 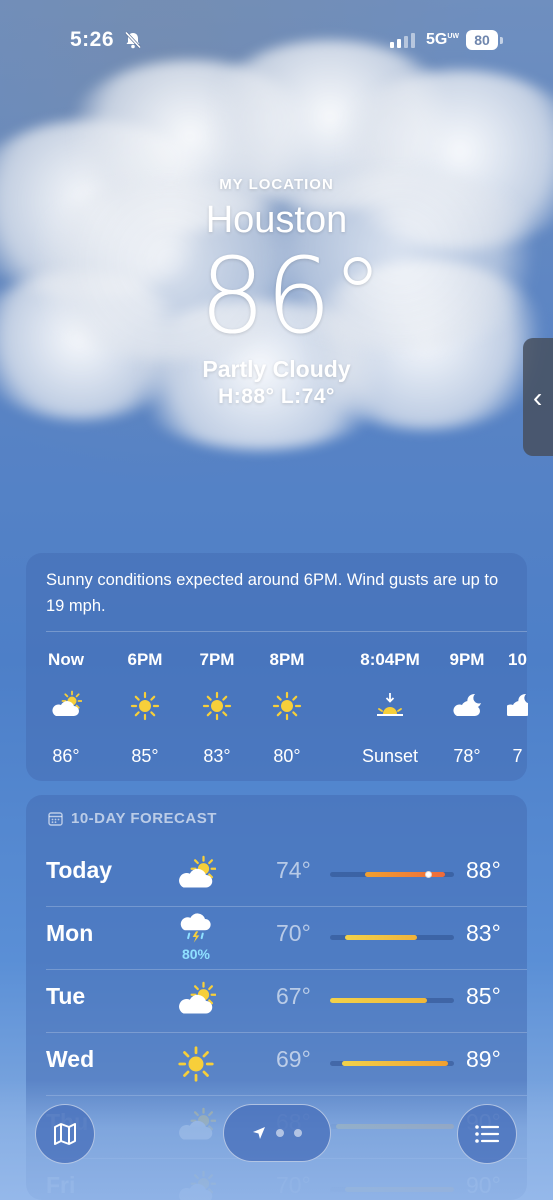 I want to click on forecast-row: Tue 67° 85°, so click(x=276, y=1000).